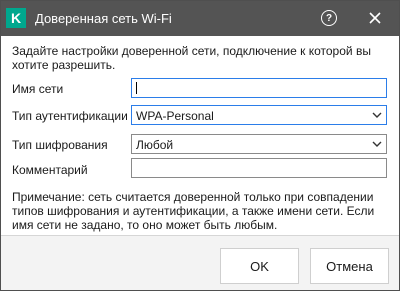 The width and height of the screenshot is (400, 291). I want to click on logo-letter: K, so click(16, 18).